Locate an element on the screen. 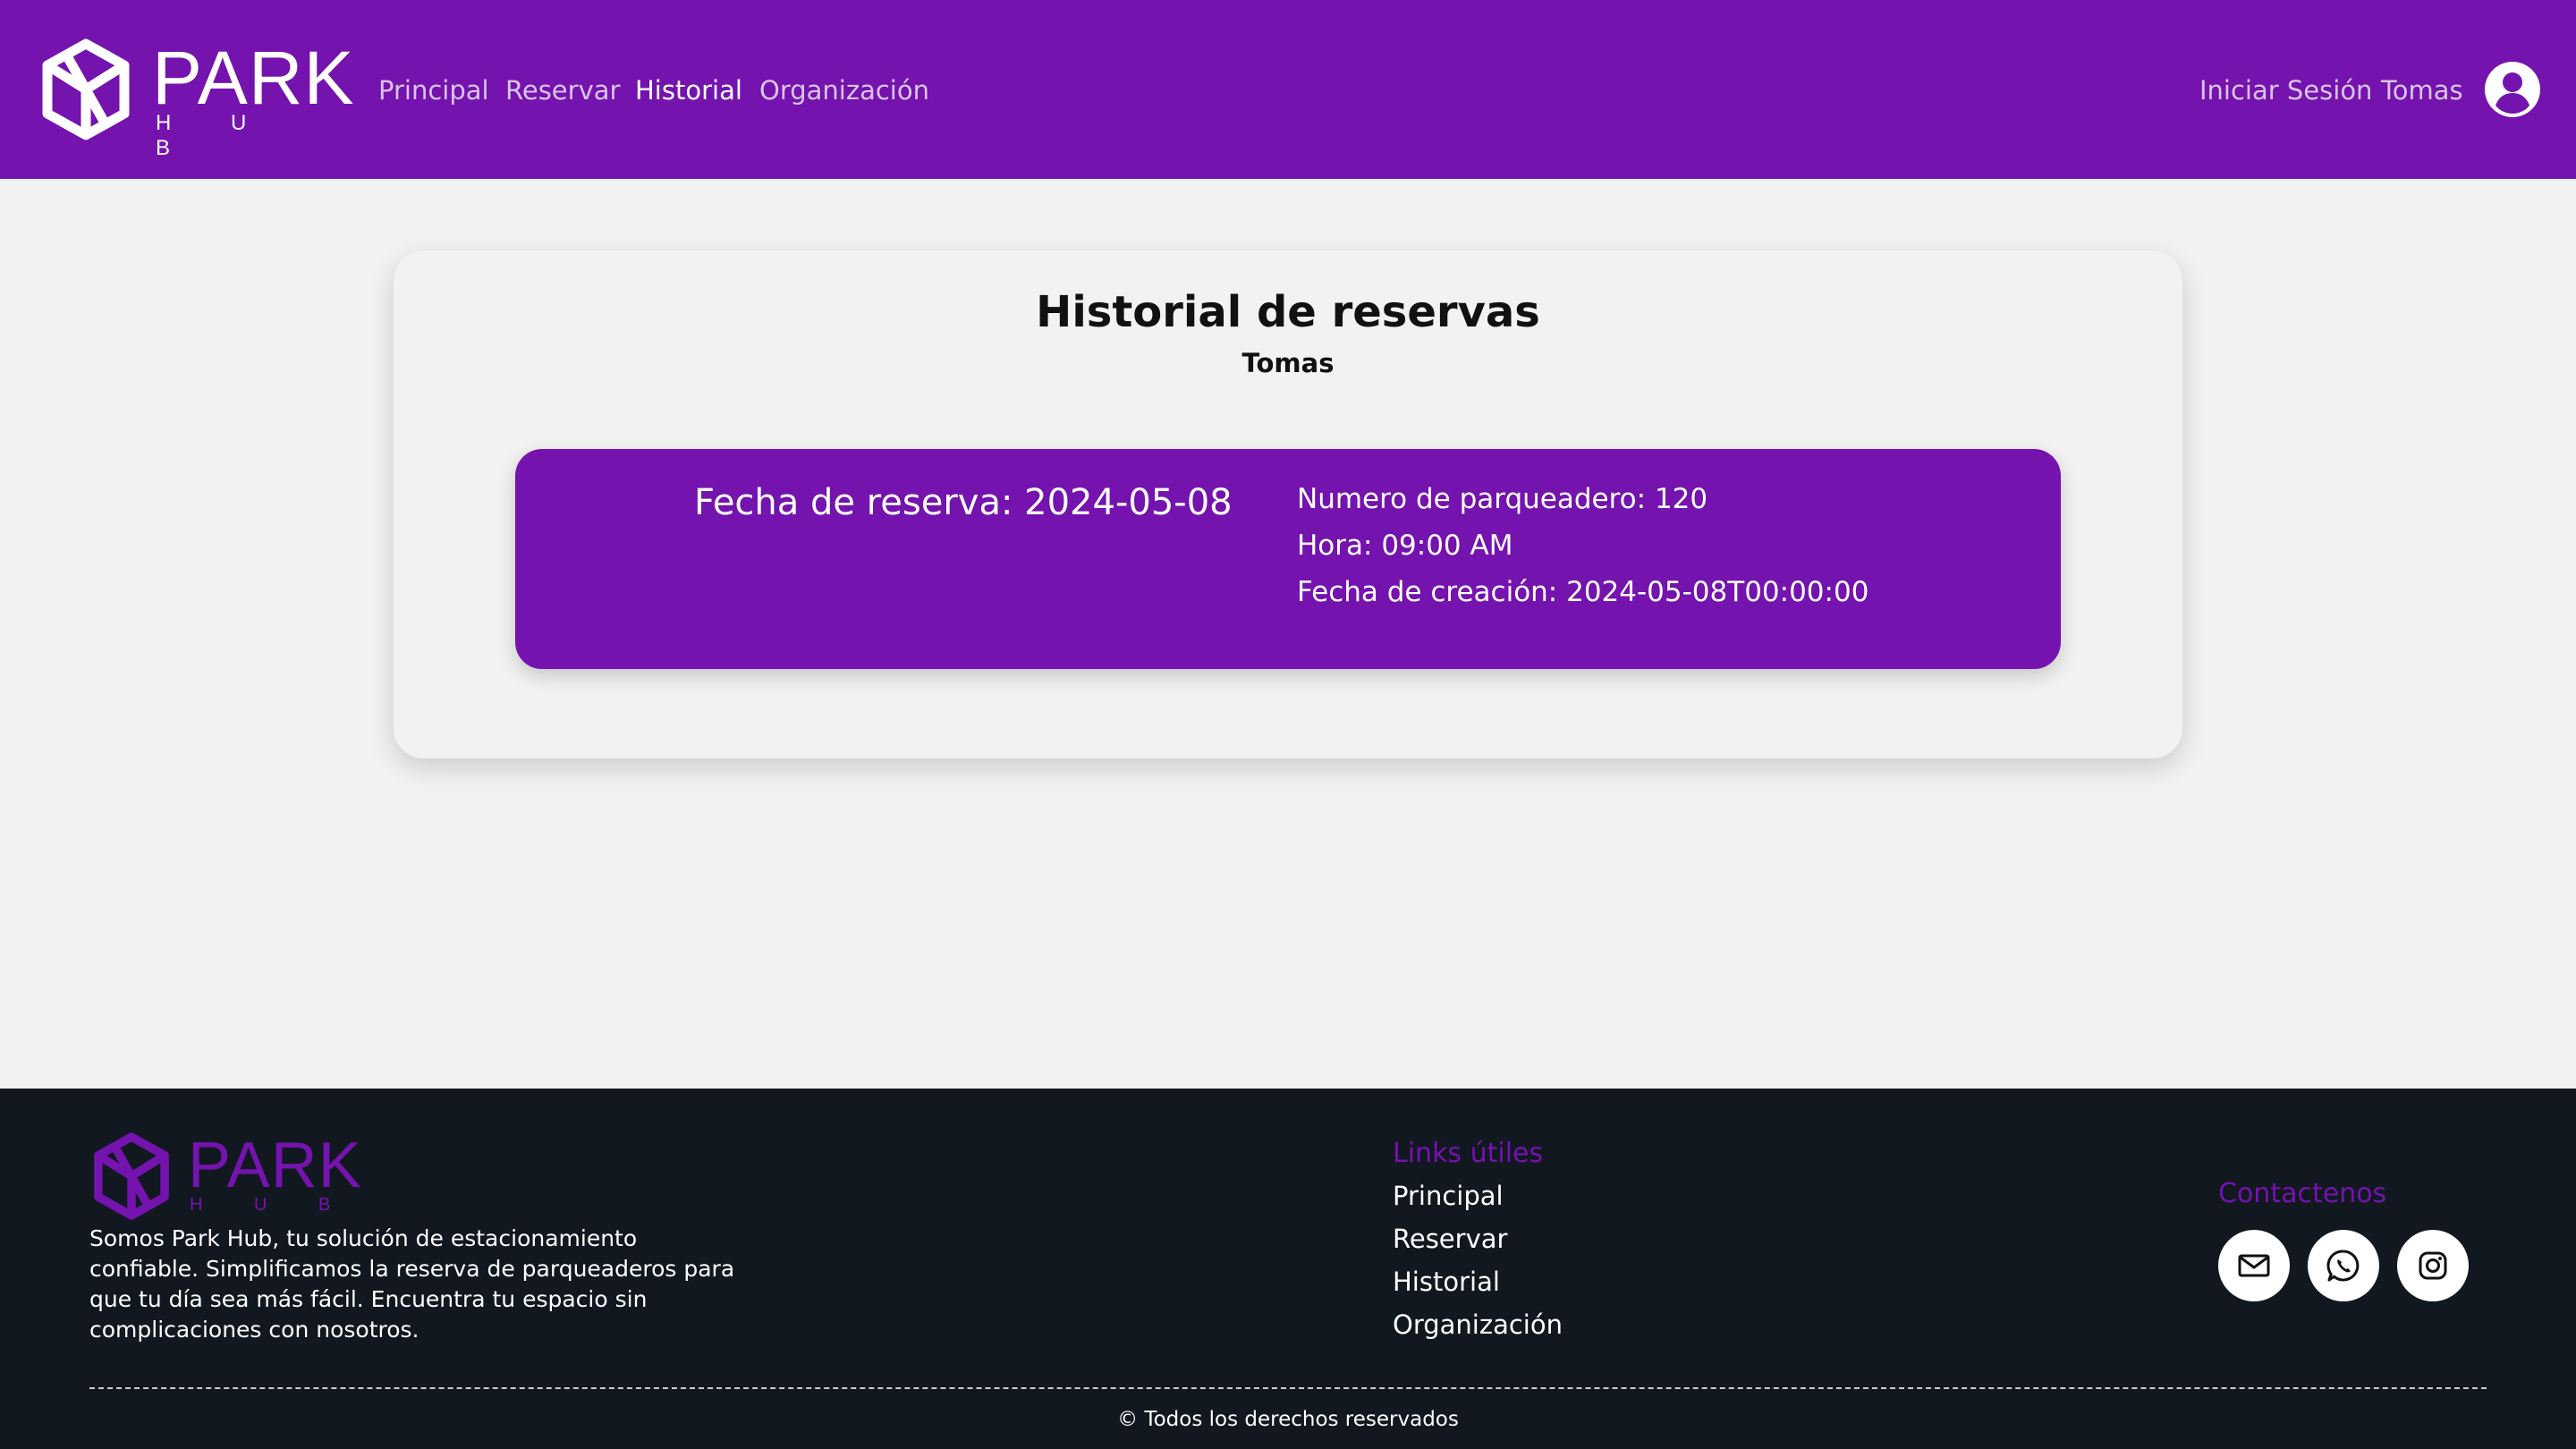 This screenshot has height=1449, width=2576. account-circle-icon is located at coordinates (2512, 89).